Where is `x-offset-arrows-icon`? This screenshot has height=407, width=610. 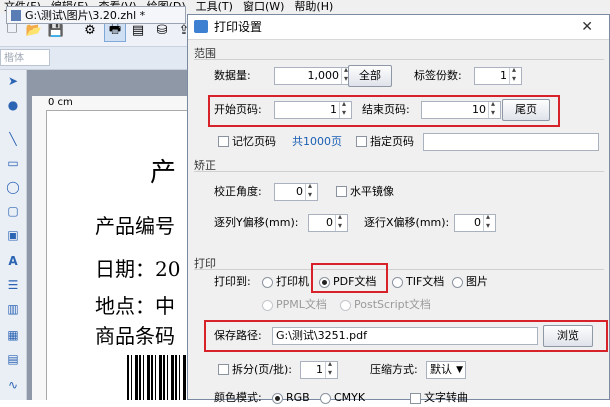 x-offset-arrows-icon is located at coordinates (489, 221).